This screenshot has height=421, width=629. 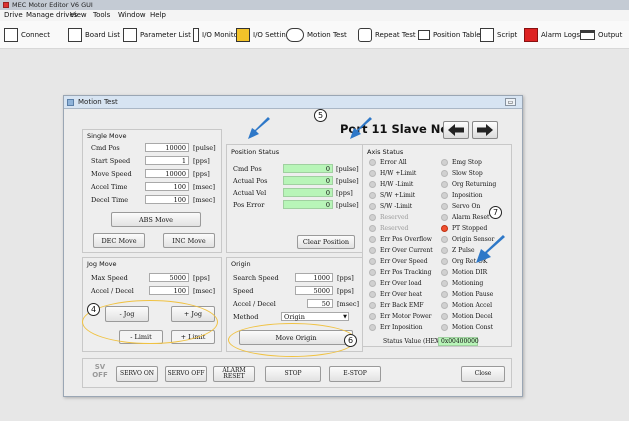 What do you see at coordinates (320, 303) in the screenshot?
I see `origin-accel-decel-input: 50` at bounding box center [320, 303].